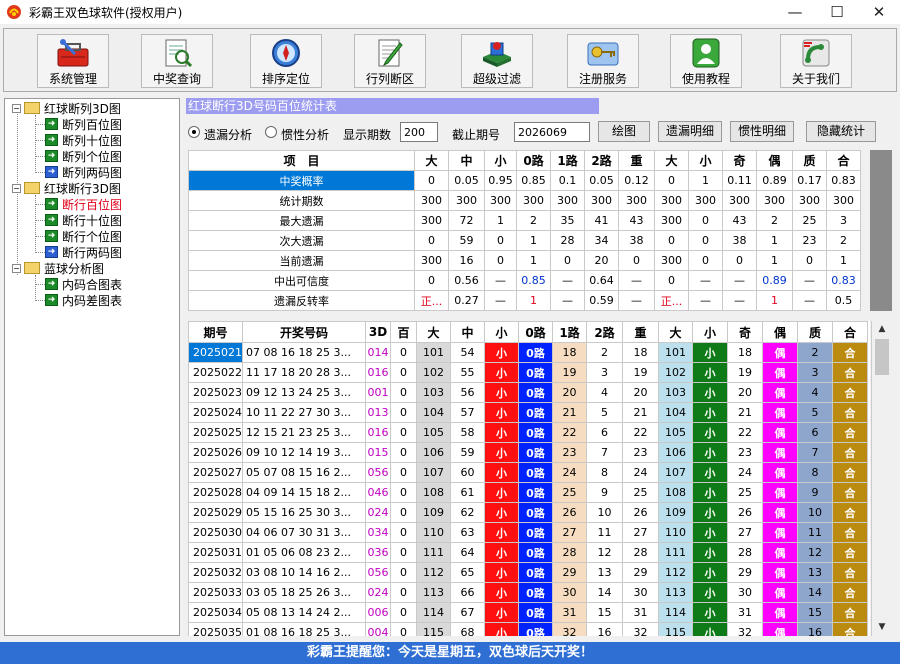 This screenshot has width=900, height=664. I want to click on data-cell: 036, so click(378, 552).